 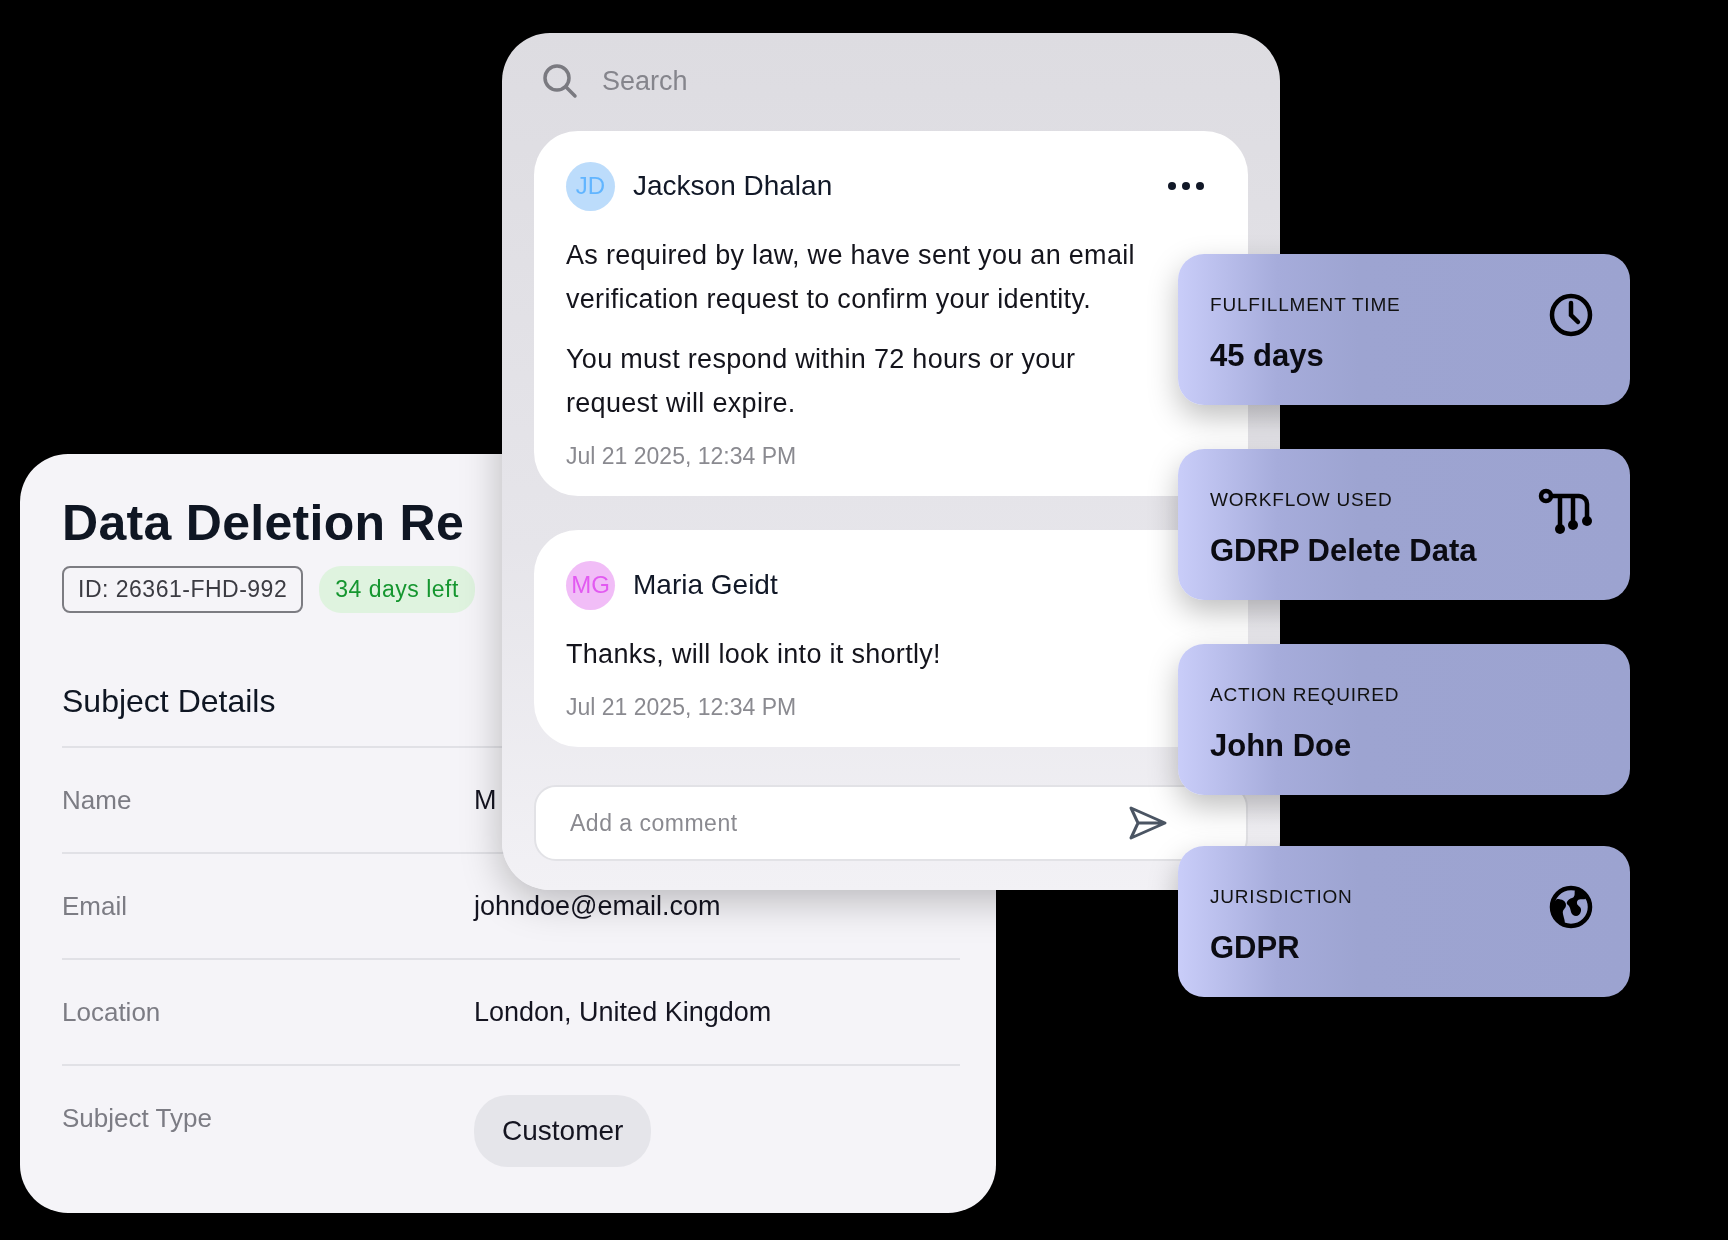 I want to click on comment-field: Add a comment, so click(x=891, y=823).